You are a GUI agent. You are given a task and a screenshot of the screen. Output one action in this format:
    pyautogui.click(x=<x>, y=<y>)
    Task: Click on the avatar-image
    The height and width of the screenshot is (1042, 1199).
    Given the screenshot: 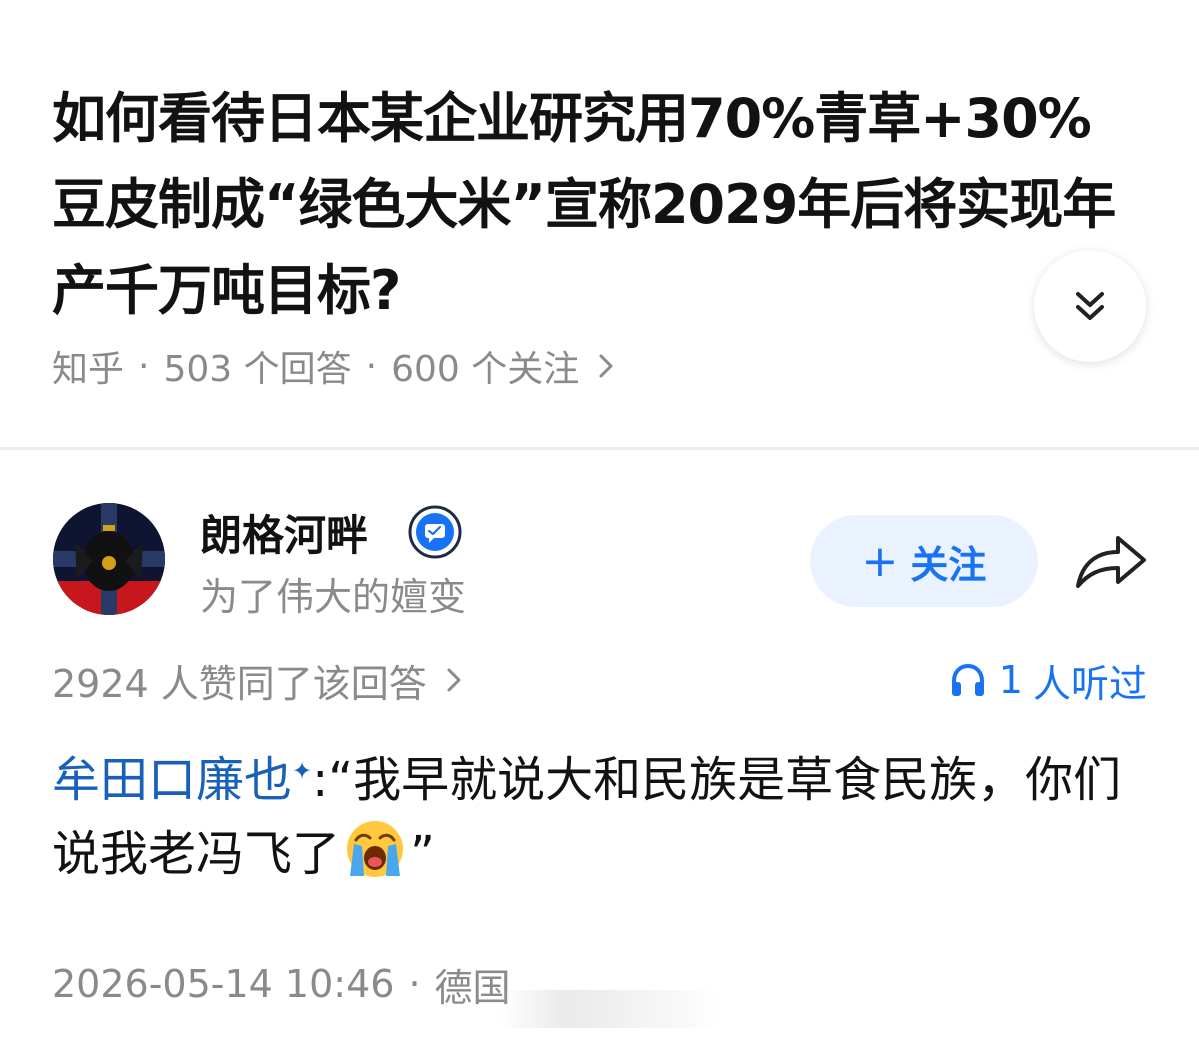 What is the action you would take?
    pyautogui.click(x=109, y=559)
    